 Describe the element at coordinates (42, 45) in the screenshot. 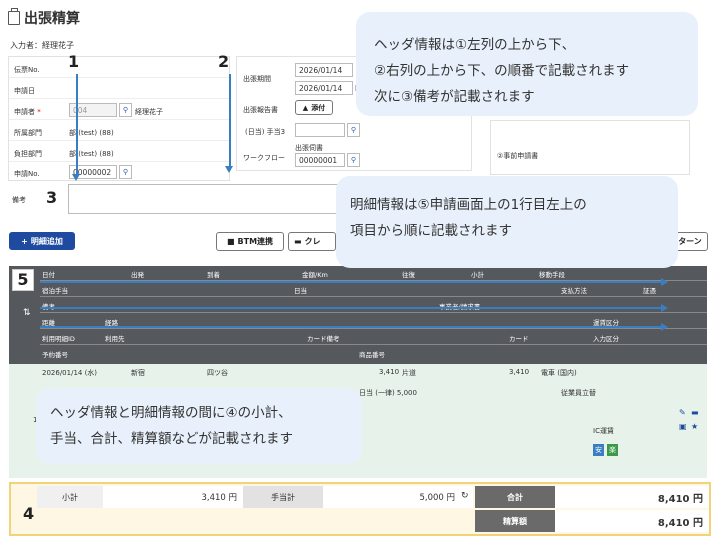

I see `entrant-label: 入力者：経理花子` at that location.